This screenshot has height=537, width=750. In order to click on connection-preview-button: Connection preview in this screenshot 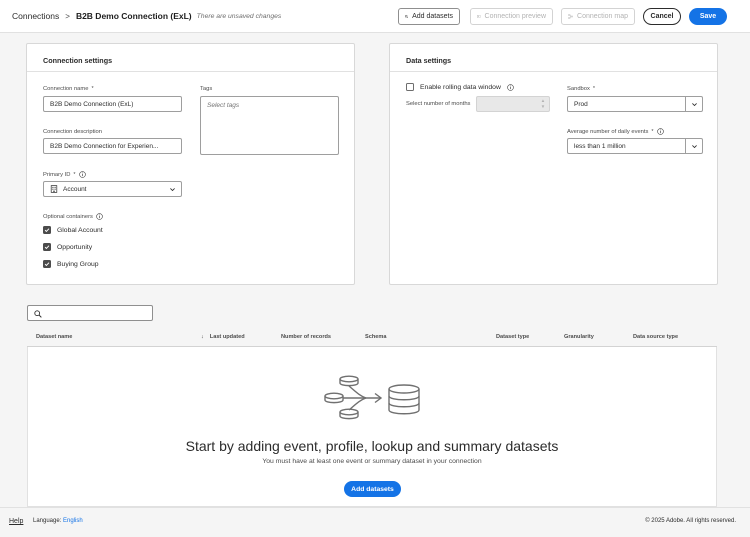, I will do `click(511, 16)`.